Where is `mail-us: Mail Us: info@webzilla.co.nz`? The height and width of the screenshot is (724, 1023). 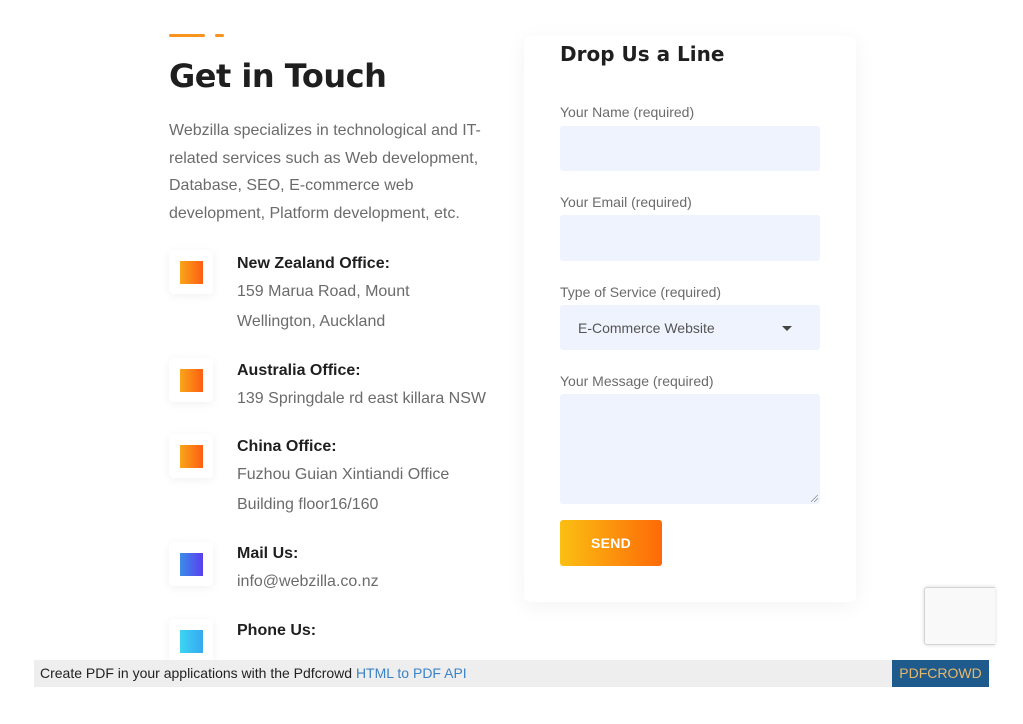 mail-us: Mail Us: info@webzilla.co.nz is located at coordinates (339, 572).